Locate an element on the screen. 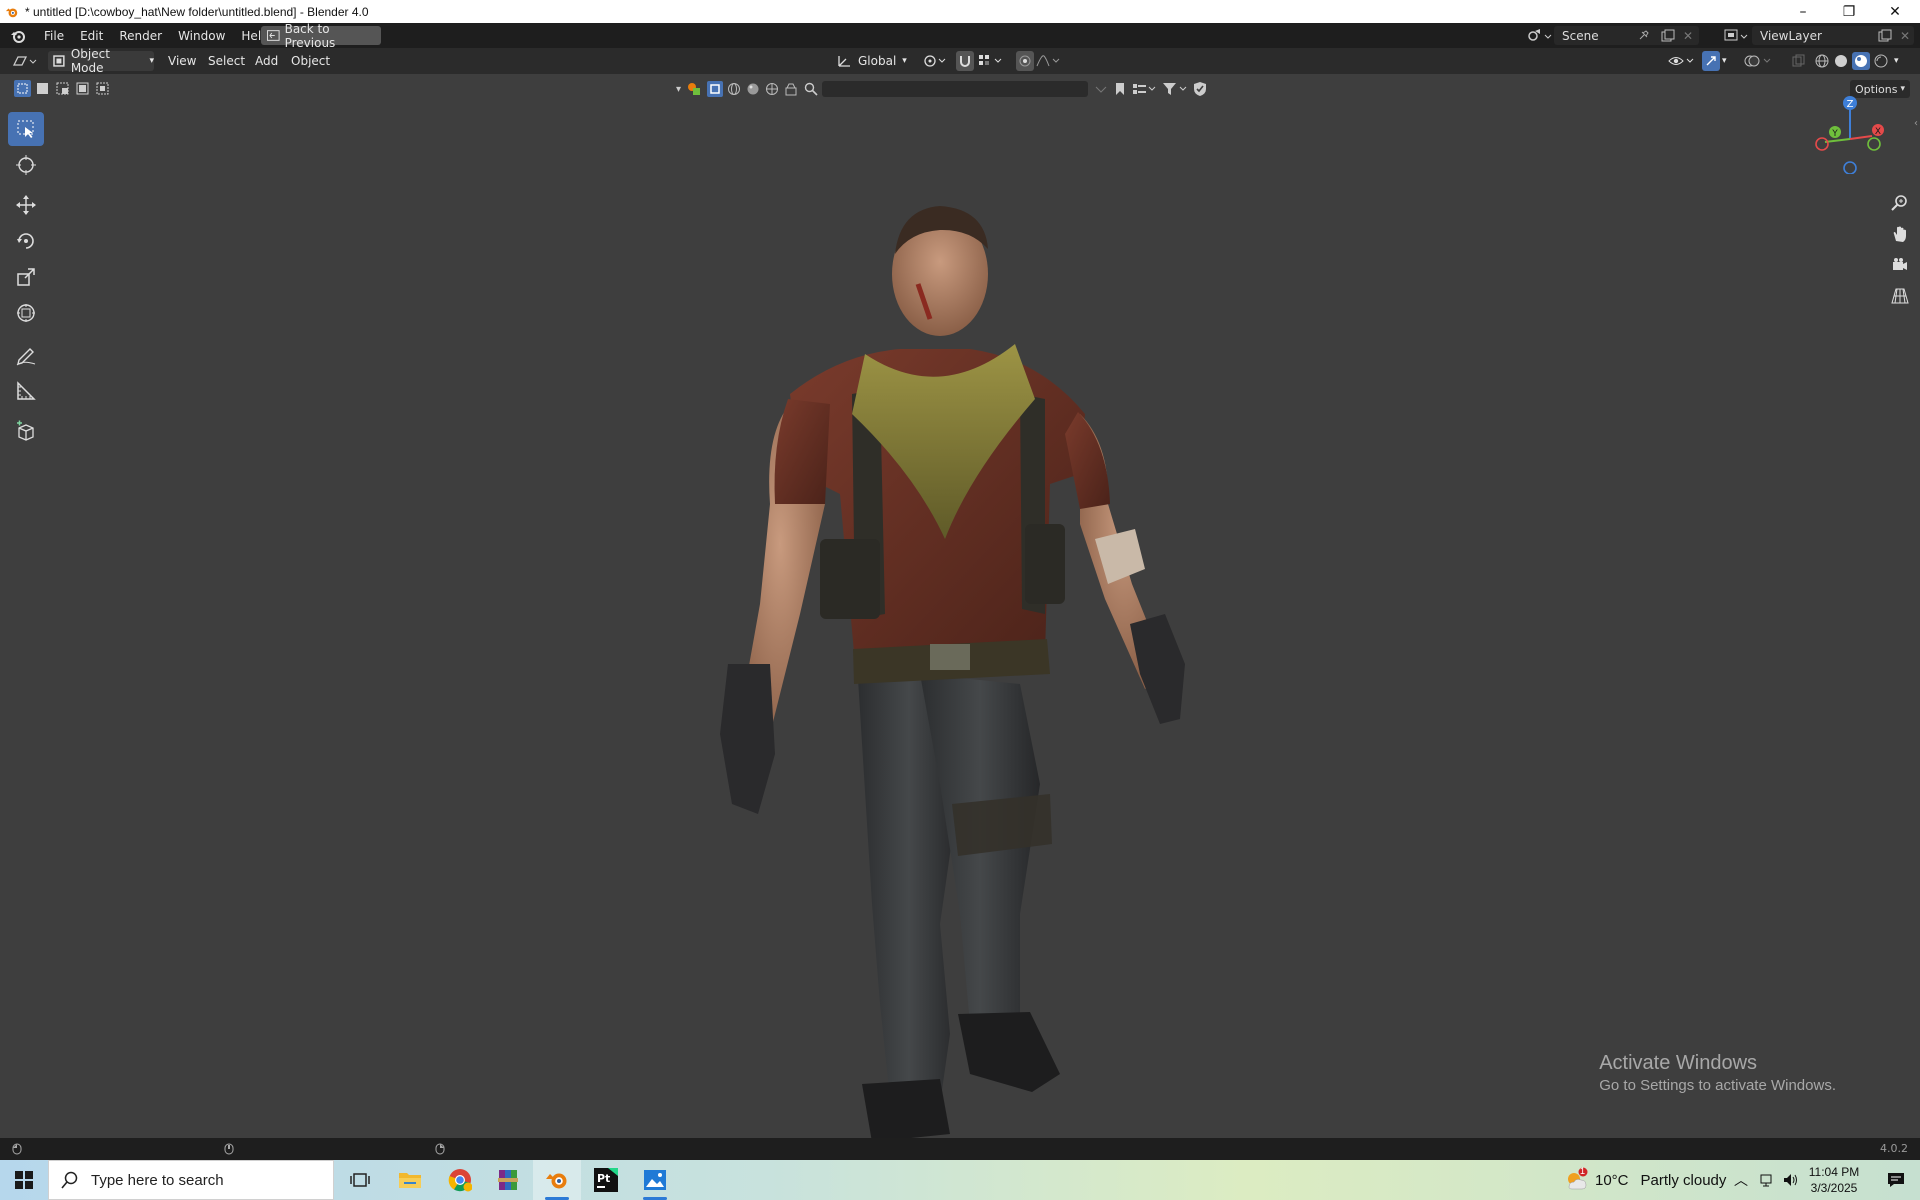 This screenshot has height=1200, width=1920. version-label: 4.0.2 is located at coordinates (1894, 1148).